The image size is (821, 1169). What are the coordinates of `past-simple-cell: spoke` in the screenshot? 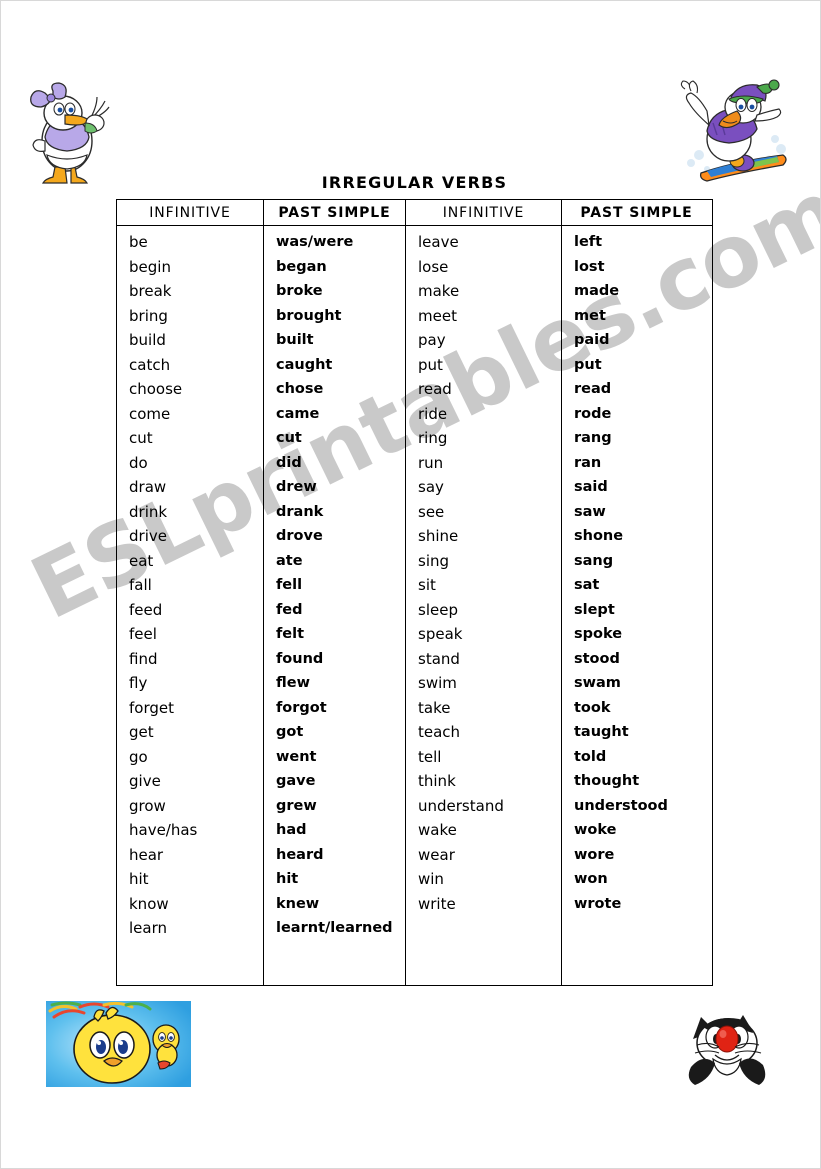 It's located at (598, 634).